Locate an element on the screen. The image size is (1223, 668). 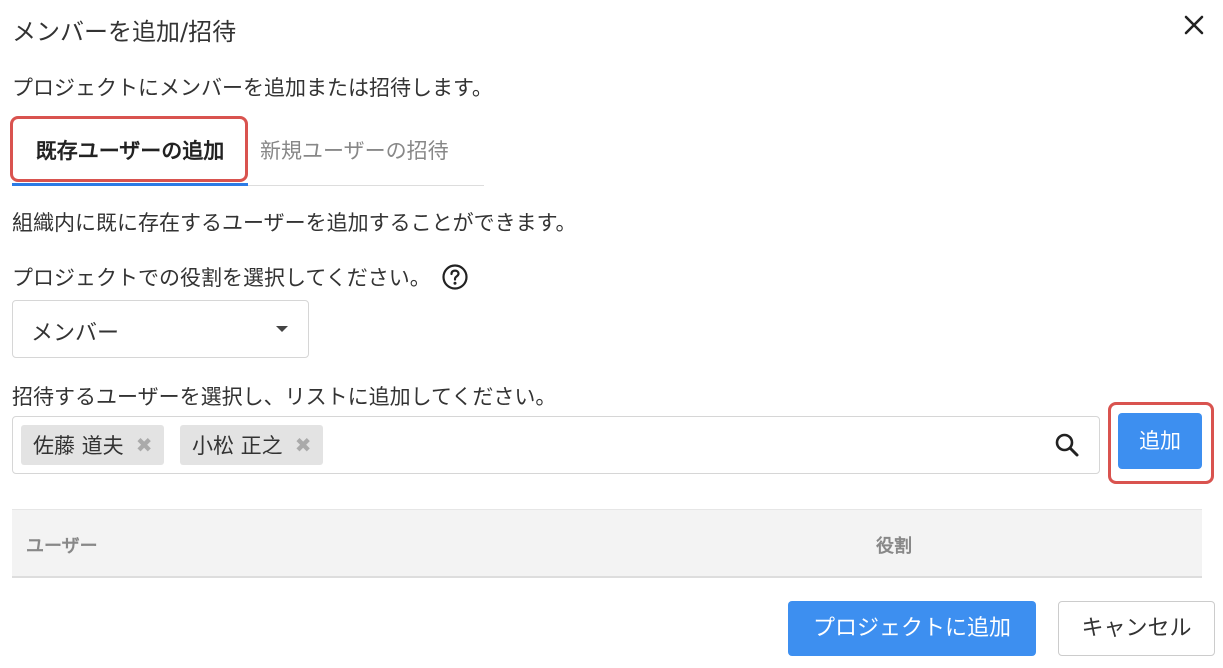
user-search-input: 佐藤 道夫 ✖ 小松 正之 ✖ is located at coordinates (556, 445).